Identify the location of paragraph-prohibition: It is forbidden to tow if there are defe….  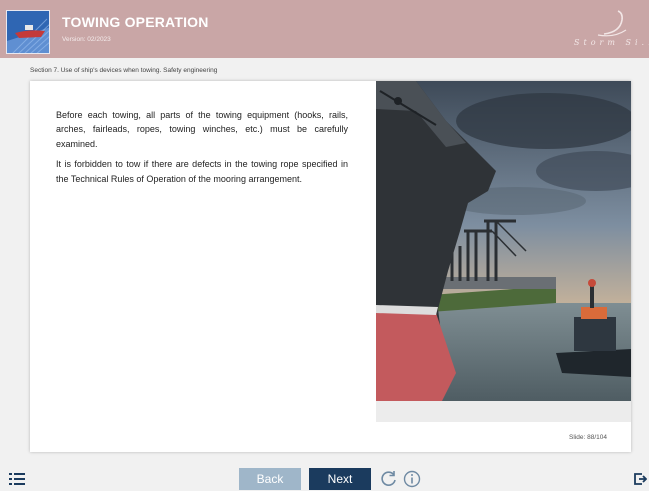
(202, 171).